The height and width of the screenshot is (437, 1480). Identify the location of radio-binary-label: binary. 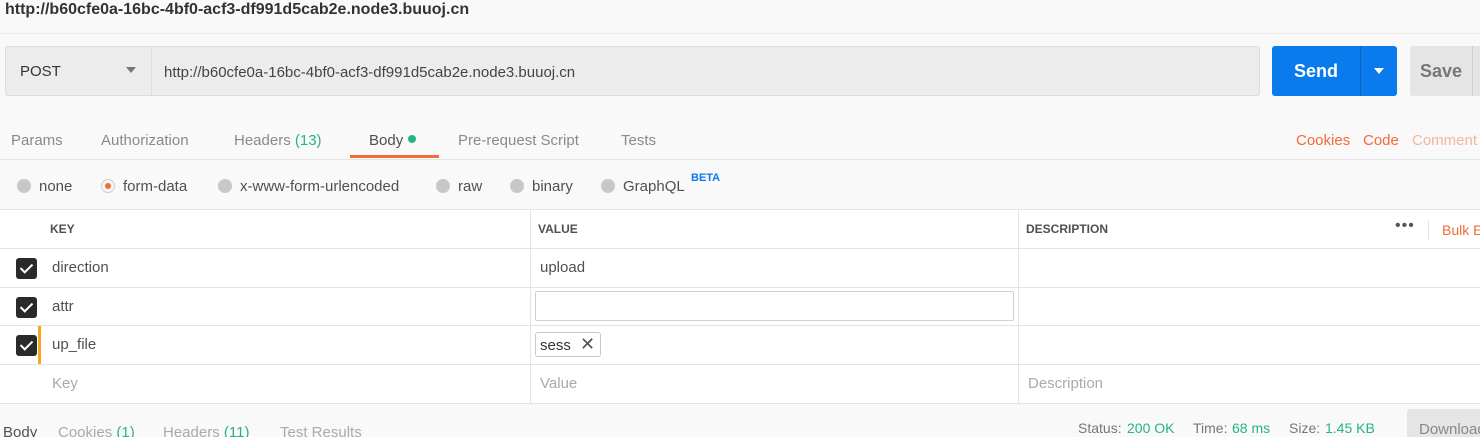
(552, 186).